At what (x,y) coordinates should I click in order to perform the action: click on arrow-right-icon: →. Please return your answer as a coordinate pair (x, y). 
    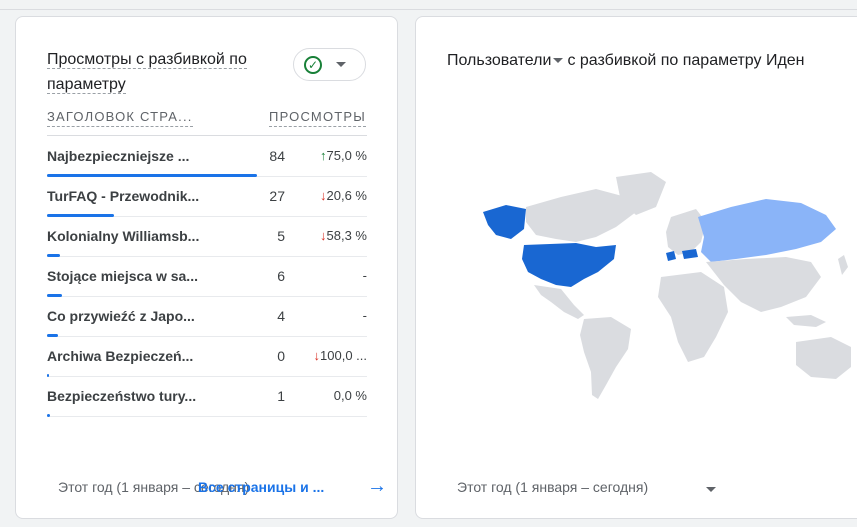
    Looking at the image, I should click on (377, 486).